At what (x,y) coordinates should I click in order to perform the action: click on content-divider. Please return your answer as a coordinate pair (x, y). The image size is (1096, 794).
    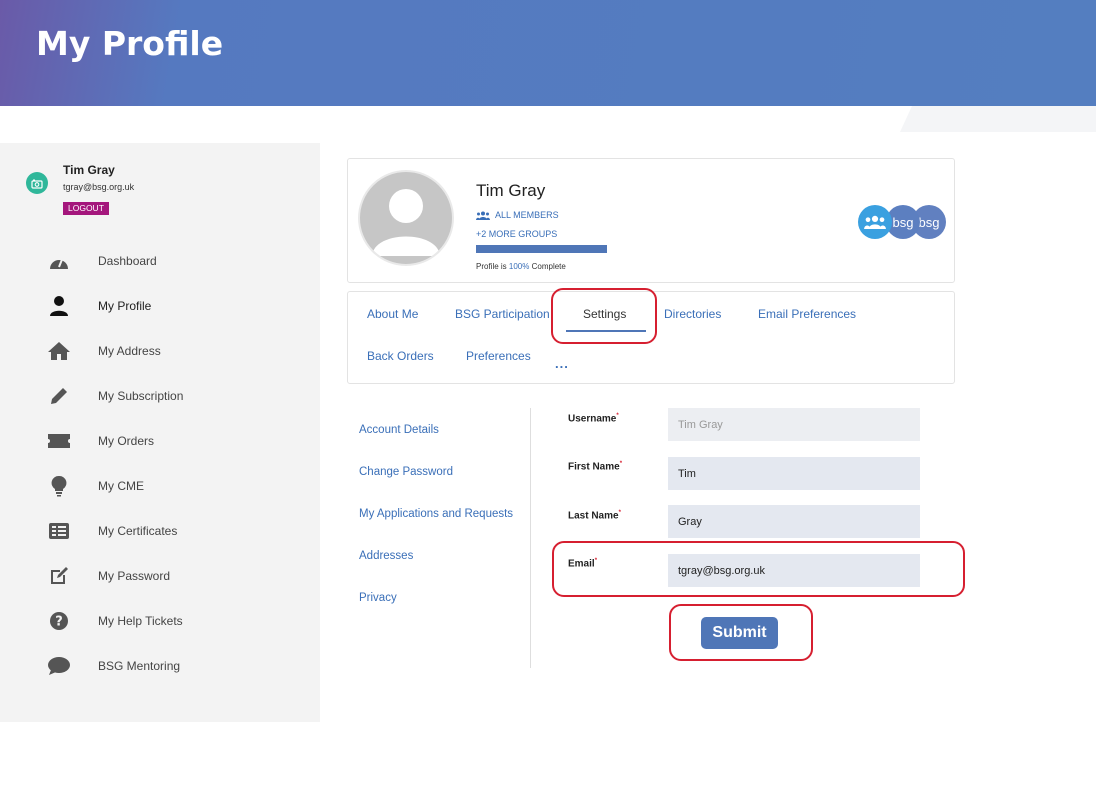
    Looking at the image, I should click on (530, 538).